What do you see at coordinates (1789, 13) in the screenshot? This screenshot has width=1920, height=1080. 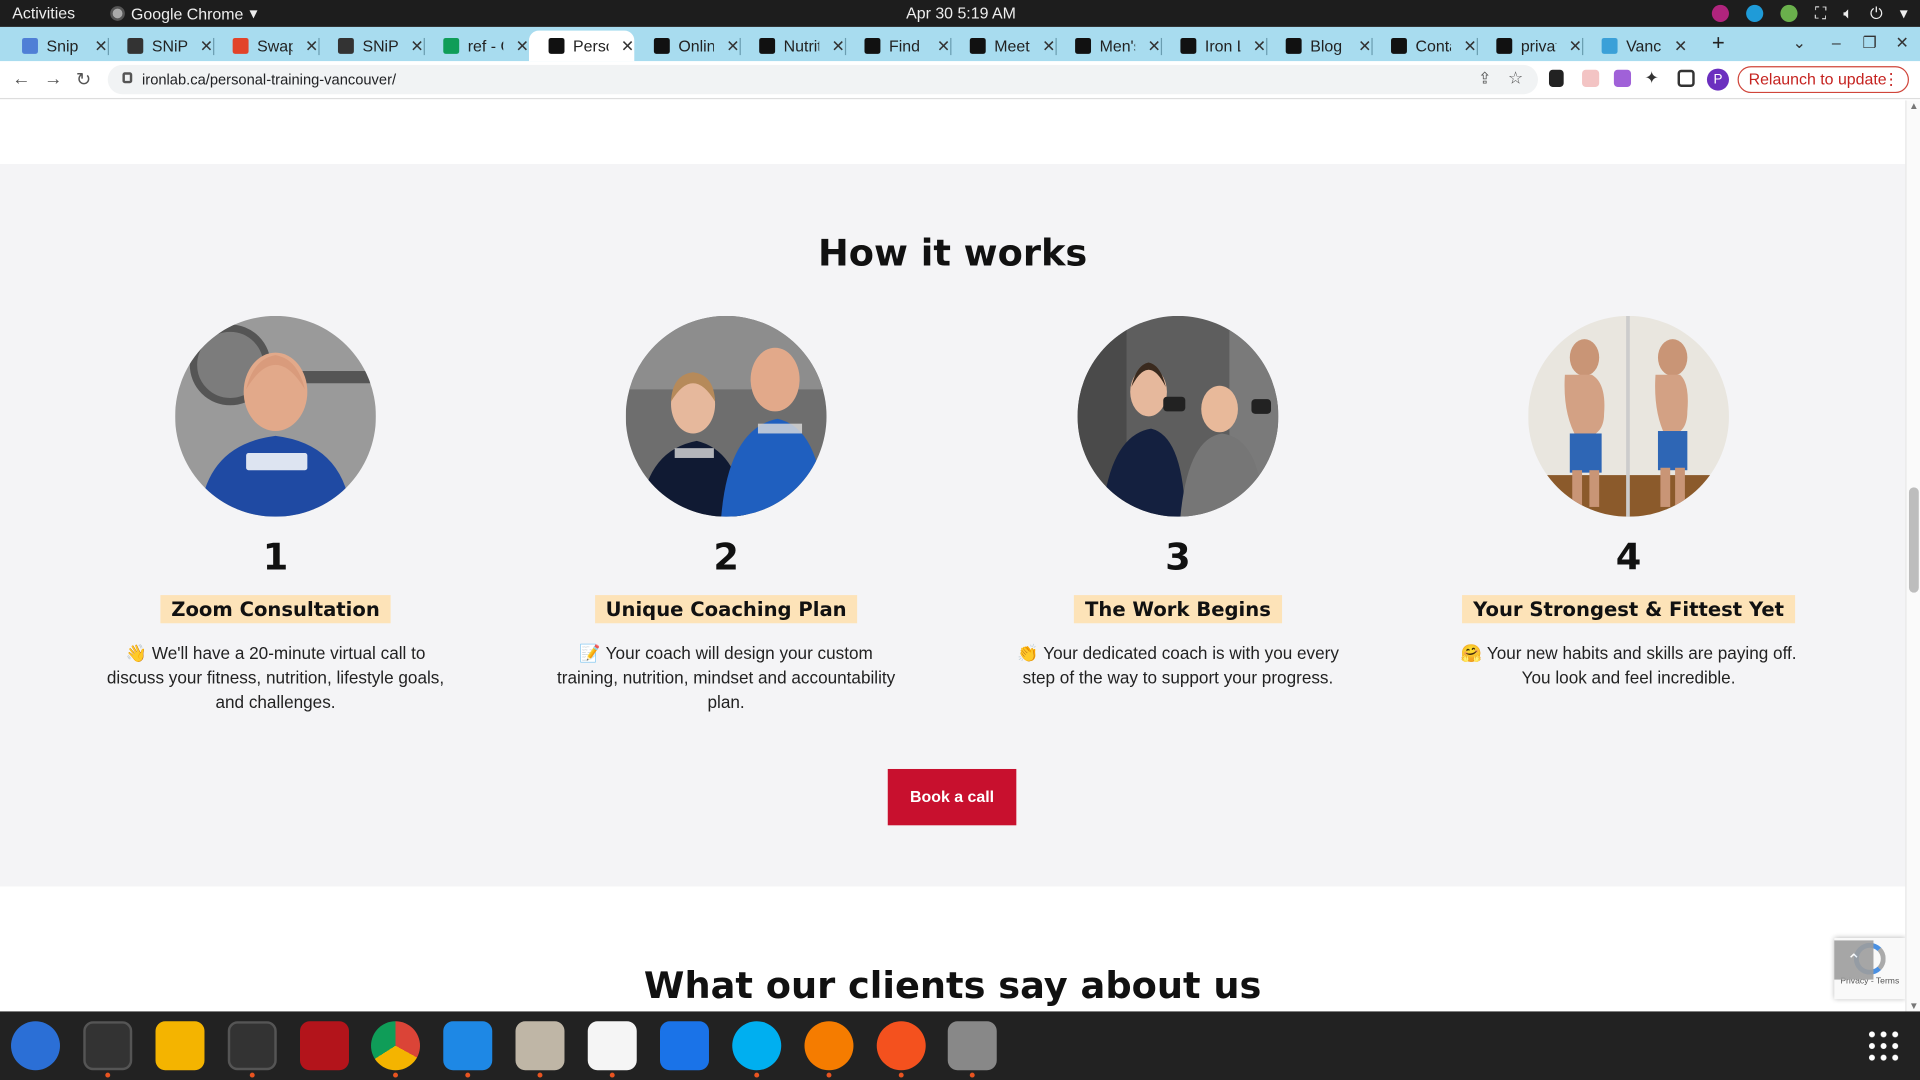 I see `check-icon` at bounding box center [1789, 13].